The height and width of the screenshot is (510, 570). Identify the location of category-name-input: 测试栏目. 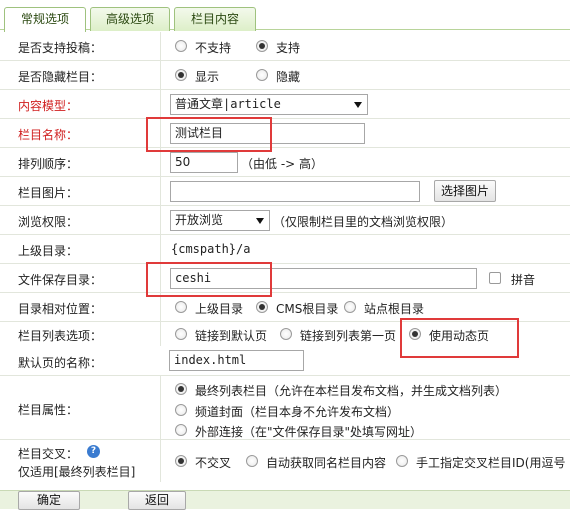
(267, 133).